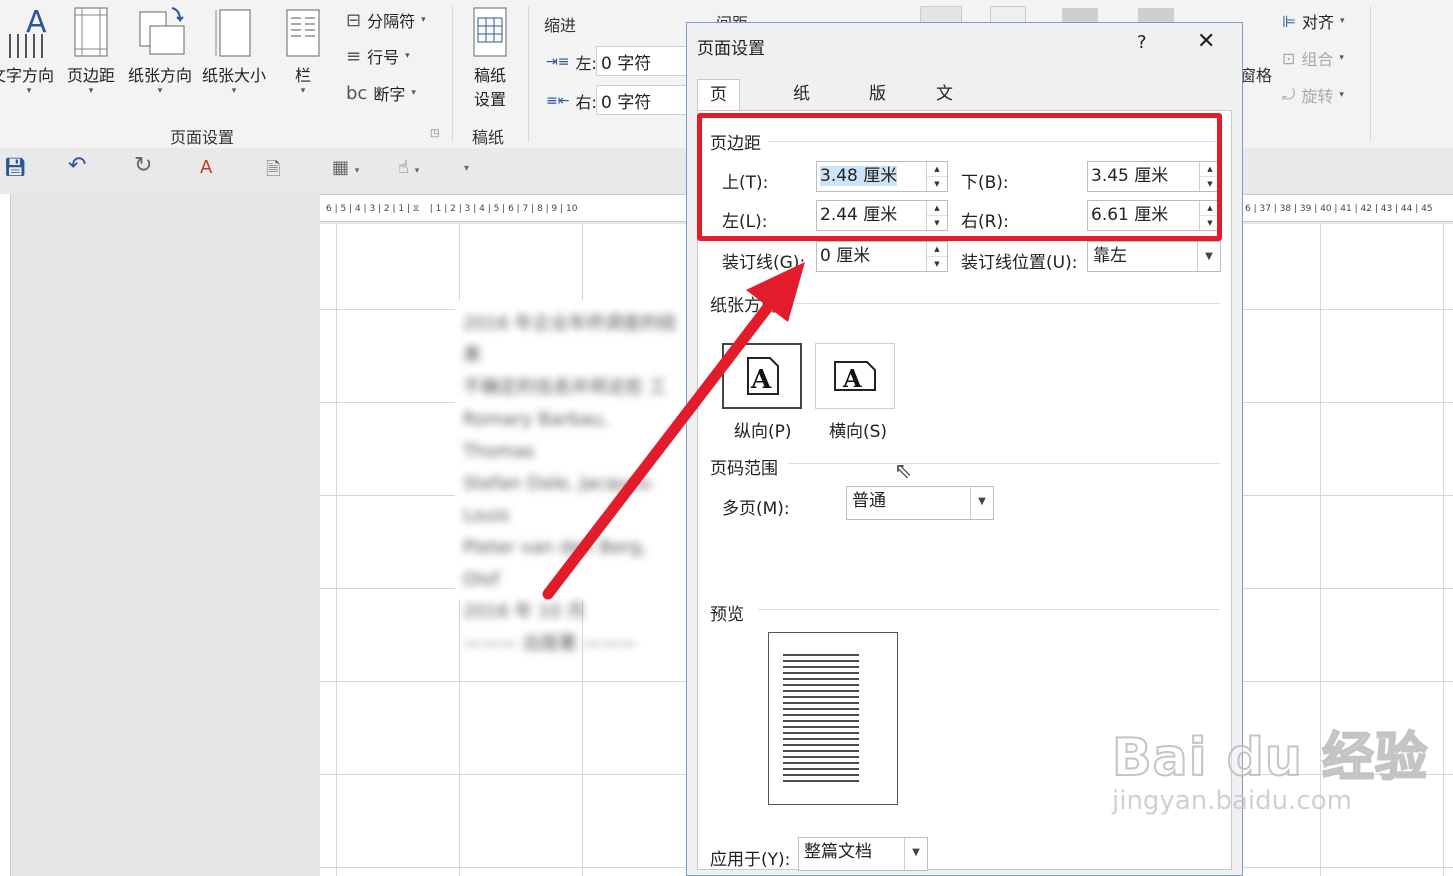  Describe the element at coordinates (1232, 801) in the screenshot. I see `watermark-url: jingyan.baidu.com` at that location.